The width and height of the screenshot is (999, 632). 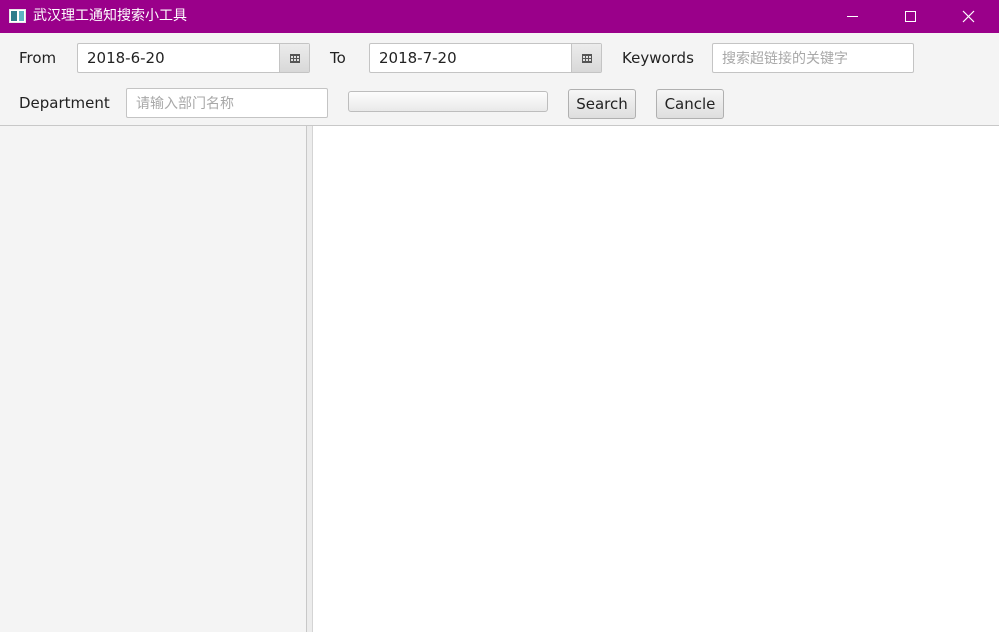 I want to click on minimize-icon, so click(x=852, y=16).